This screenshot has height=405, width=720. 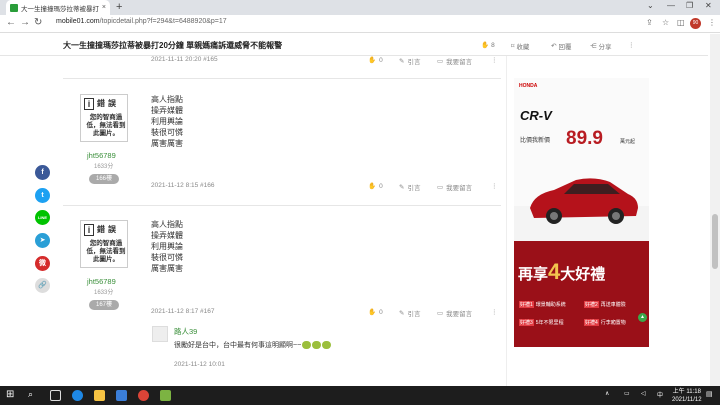 I want to click on page-scrollbar, so click(x=715, y=210).